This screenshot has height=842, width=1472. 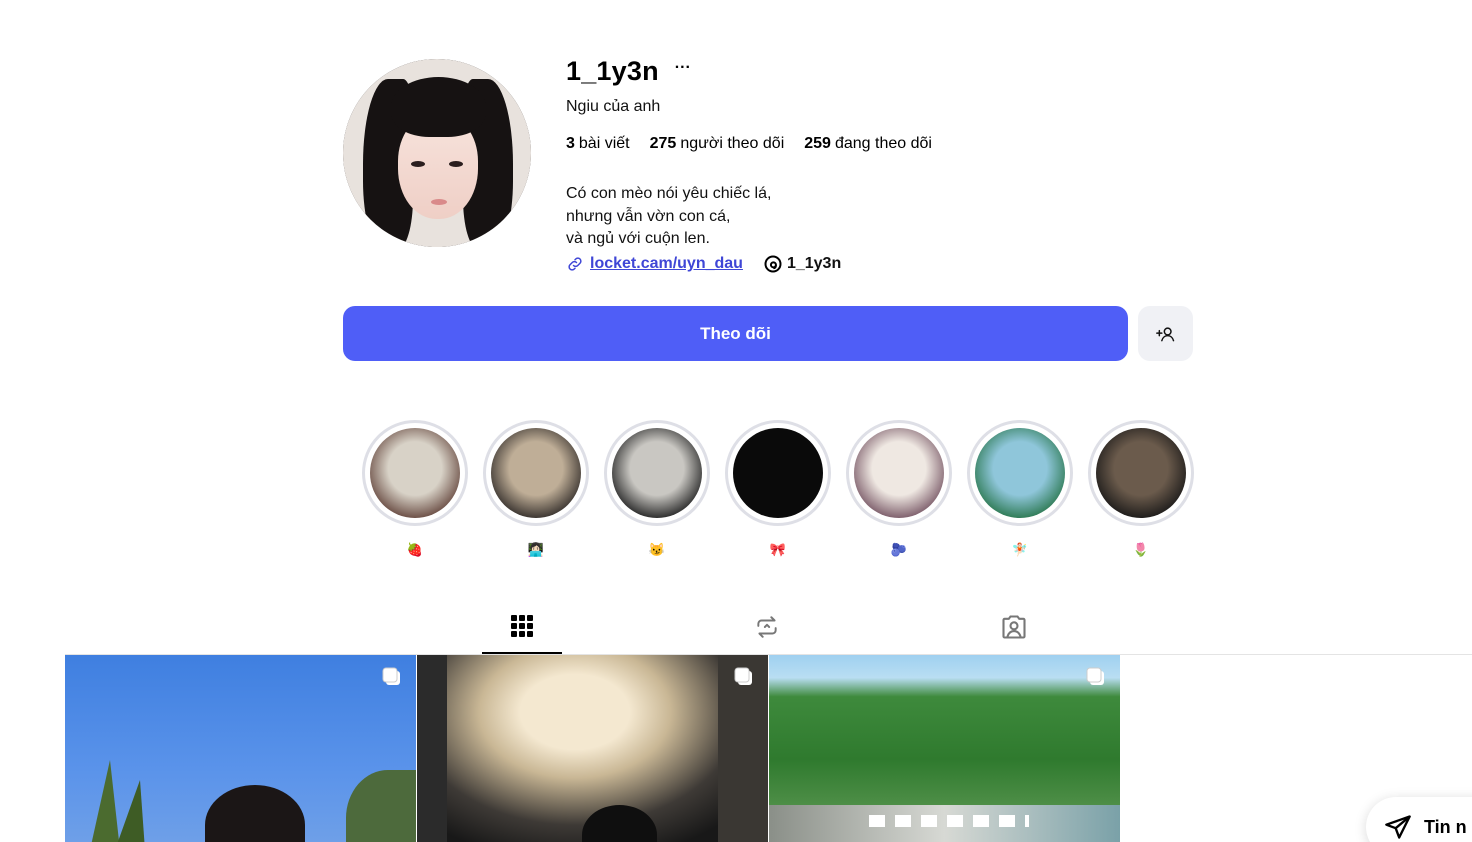 What do you see at coordinates (575, 264) in the screenshot?
I see `link-icon` at bounding box center [575, 264].